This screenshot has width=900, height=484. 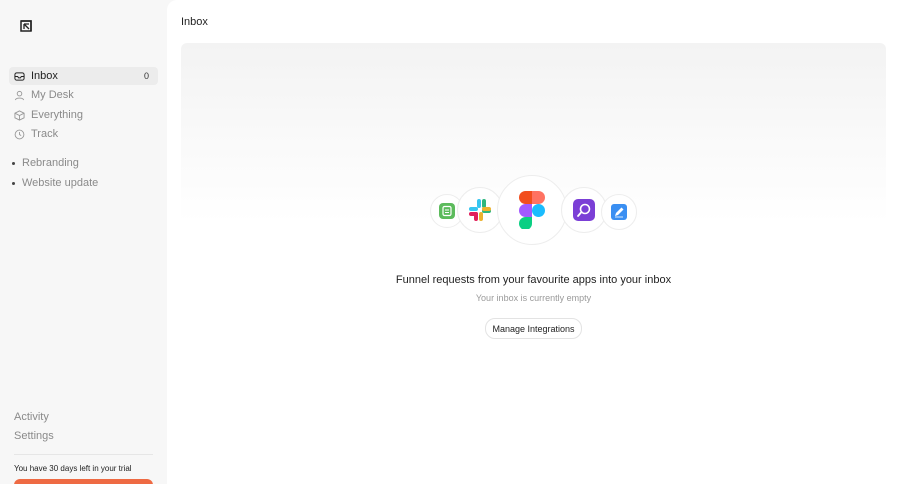 What do you see at coordinates (19, 95) in the screenshot?
I see `user-icon` at bounding box center [19, 95].